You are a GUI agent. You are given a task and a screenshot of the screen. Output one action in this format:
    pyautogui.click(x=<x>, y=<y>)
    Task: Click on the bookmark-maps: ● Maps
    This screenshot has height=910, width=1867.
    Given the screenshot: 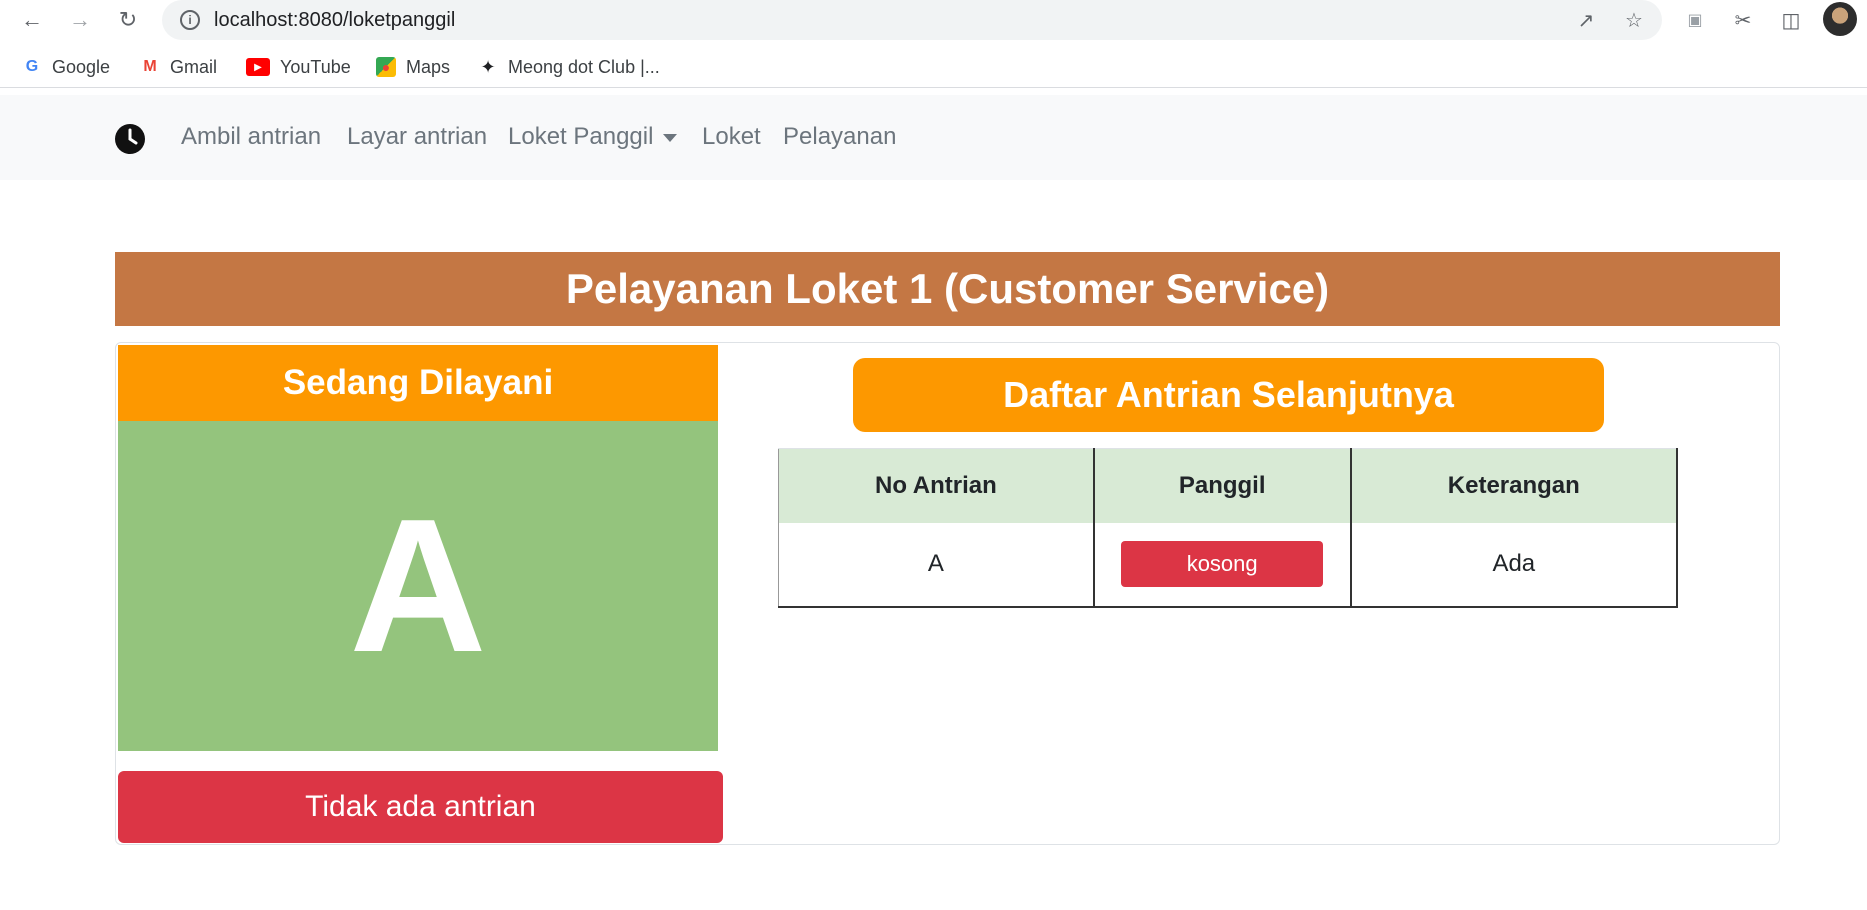 What is the action you would take?
    pyautogui.click(x=413, y=67)
    